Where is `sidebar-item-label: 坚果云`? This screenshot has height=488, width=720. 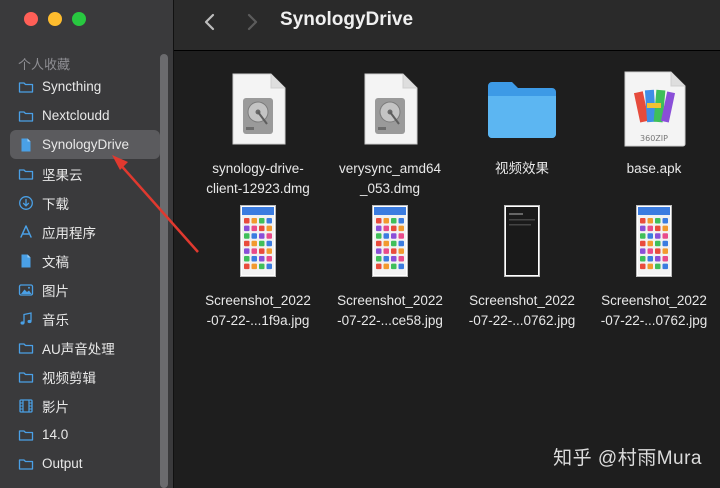 sidebar-item-label: 坚果云 is located at coordinates (62, 175).